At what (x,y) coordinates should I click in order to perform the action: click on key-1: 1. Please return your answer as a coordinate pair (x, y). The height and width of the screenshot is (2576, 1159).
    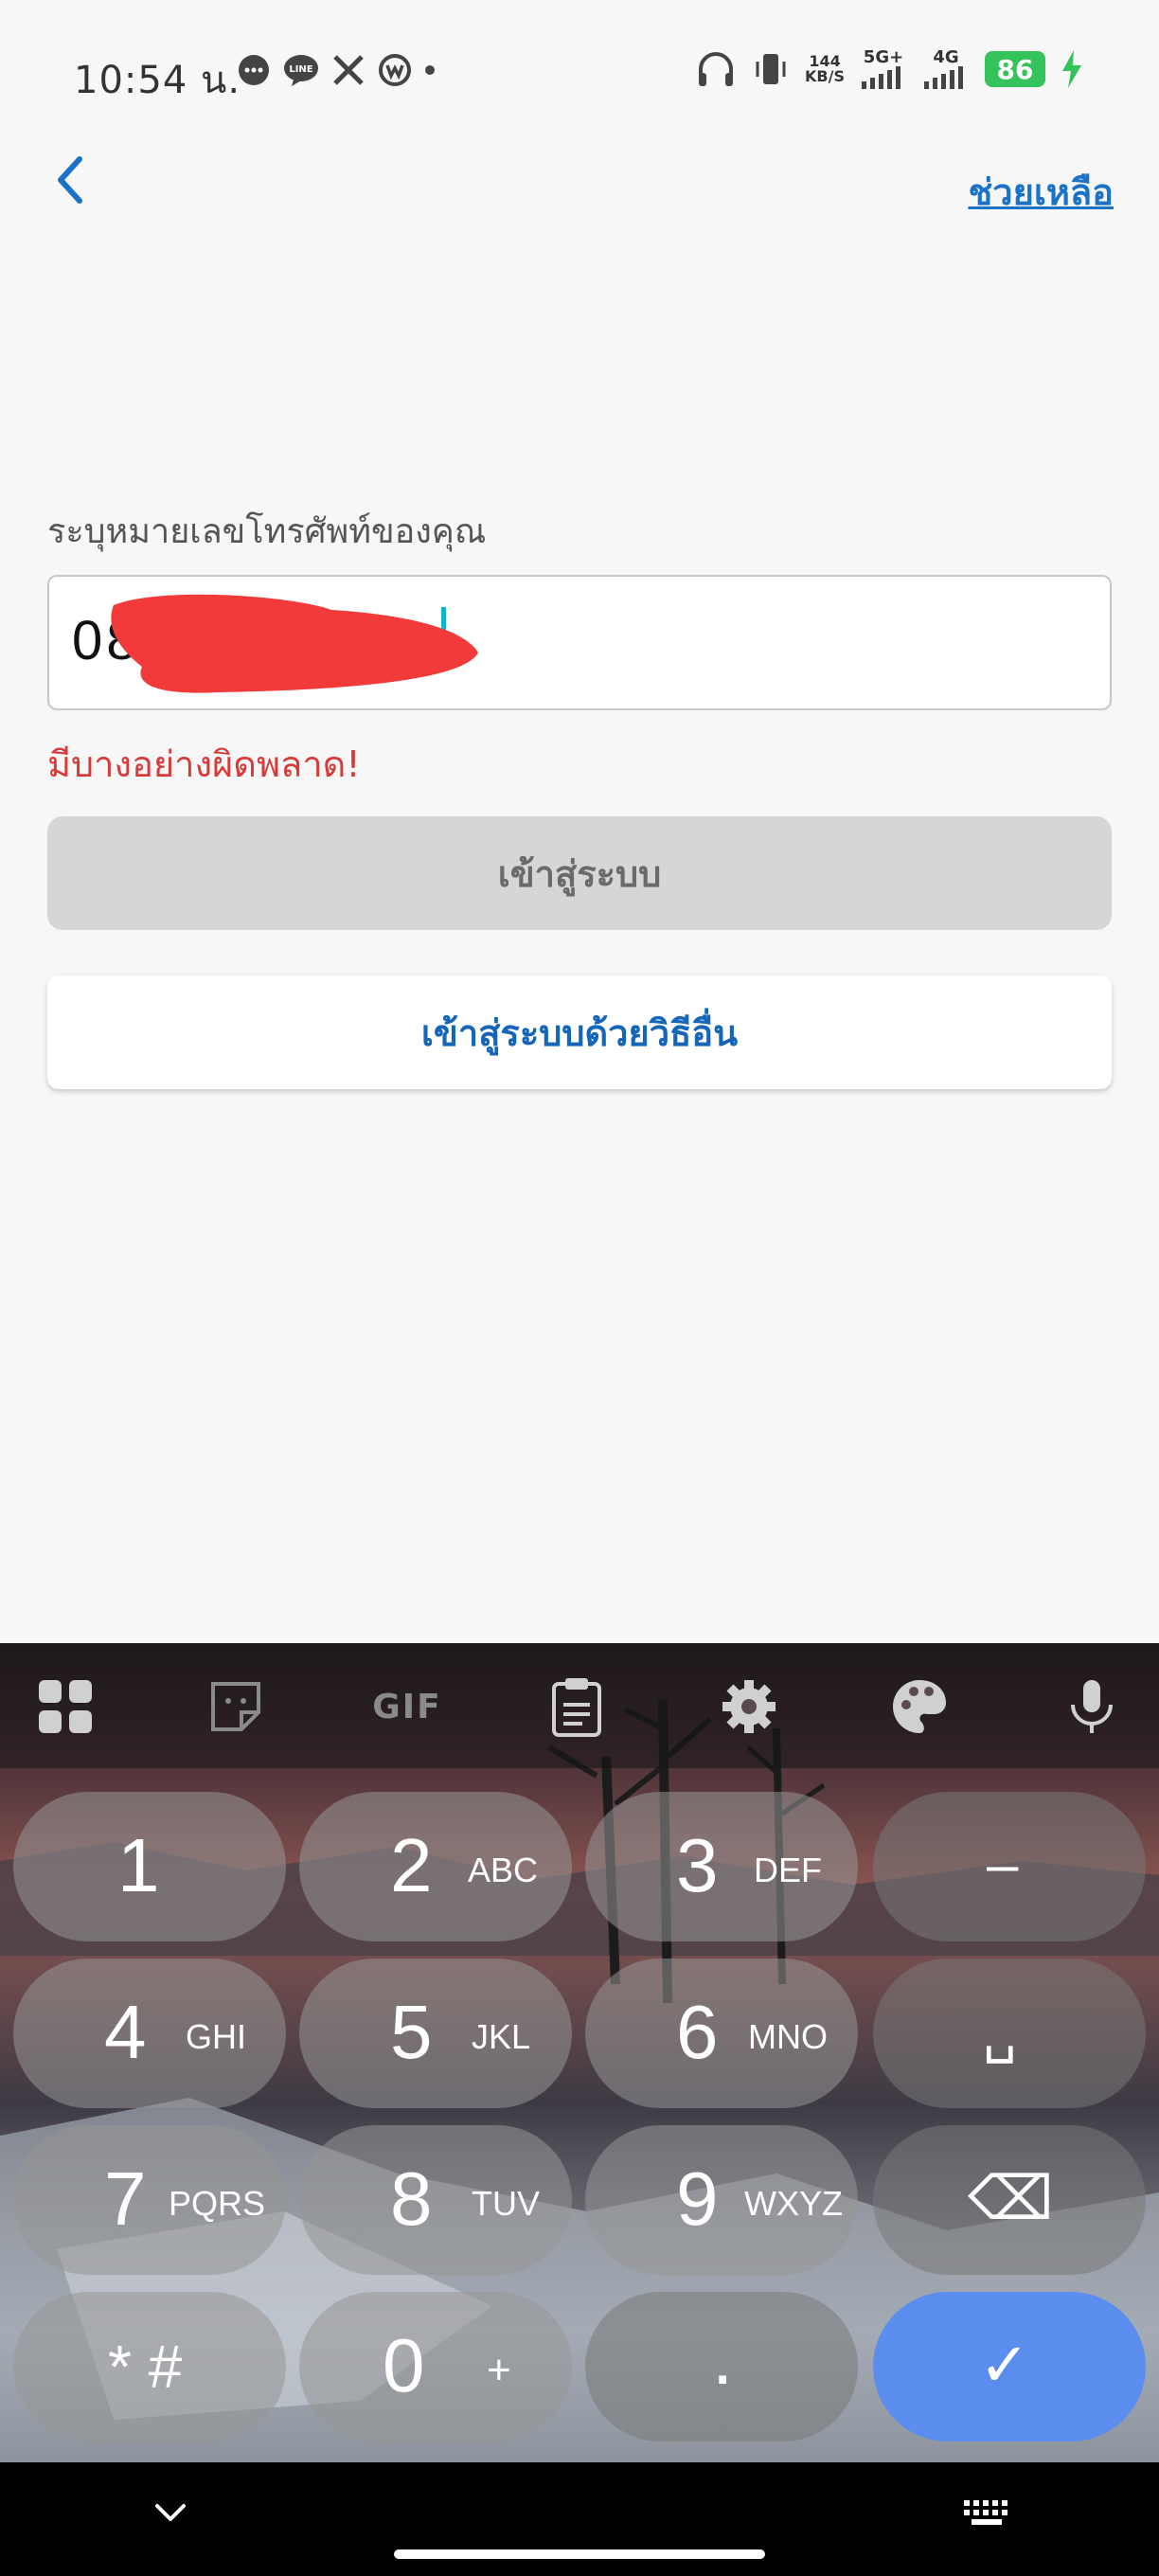
    Looking at the image, I should click on (149, 1866).